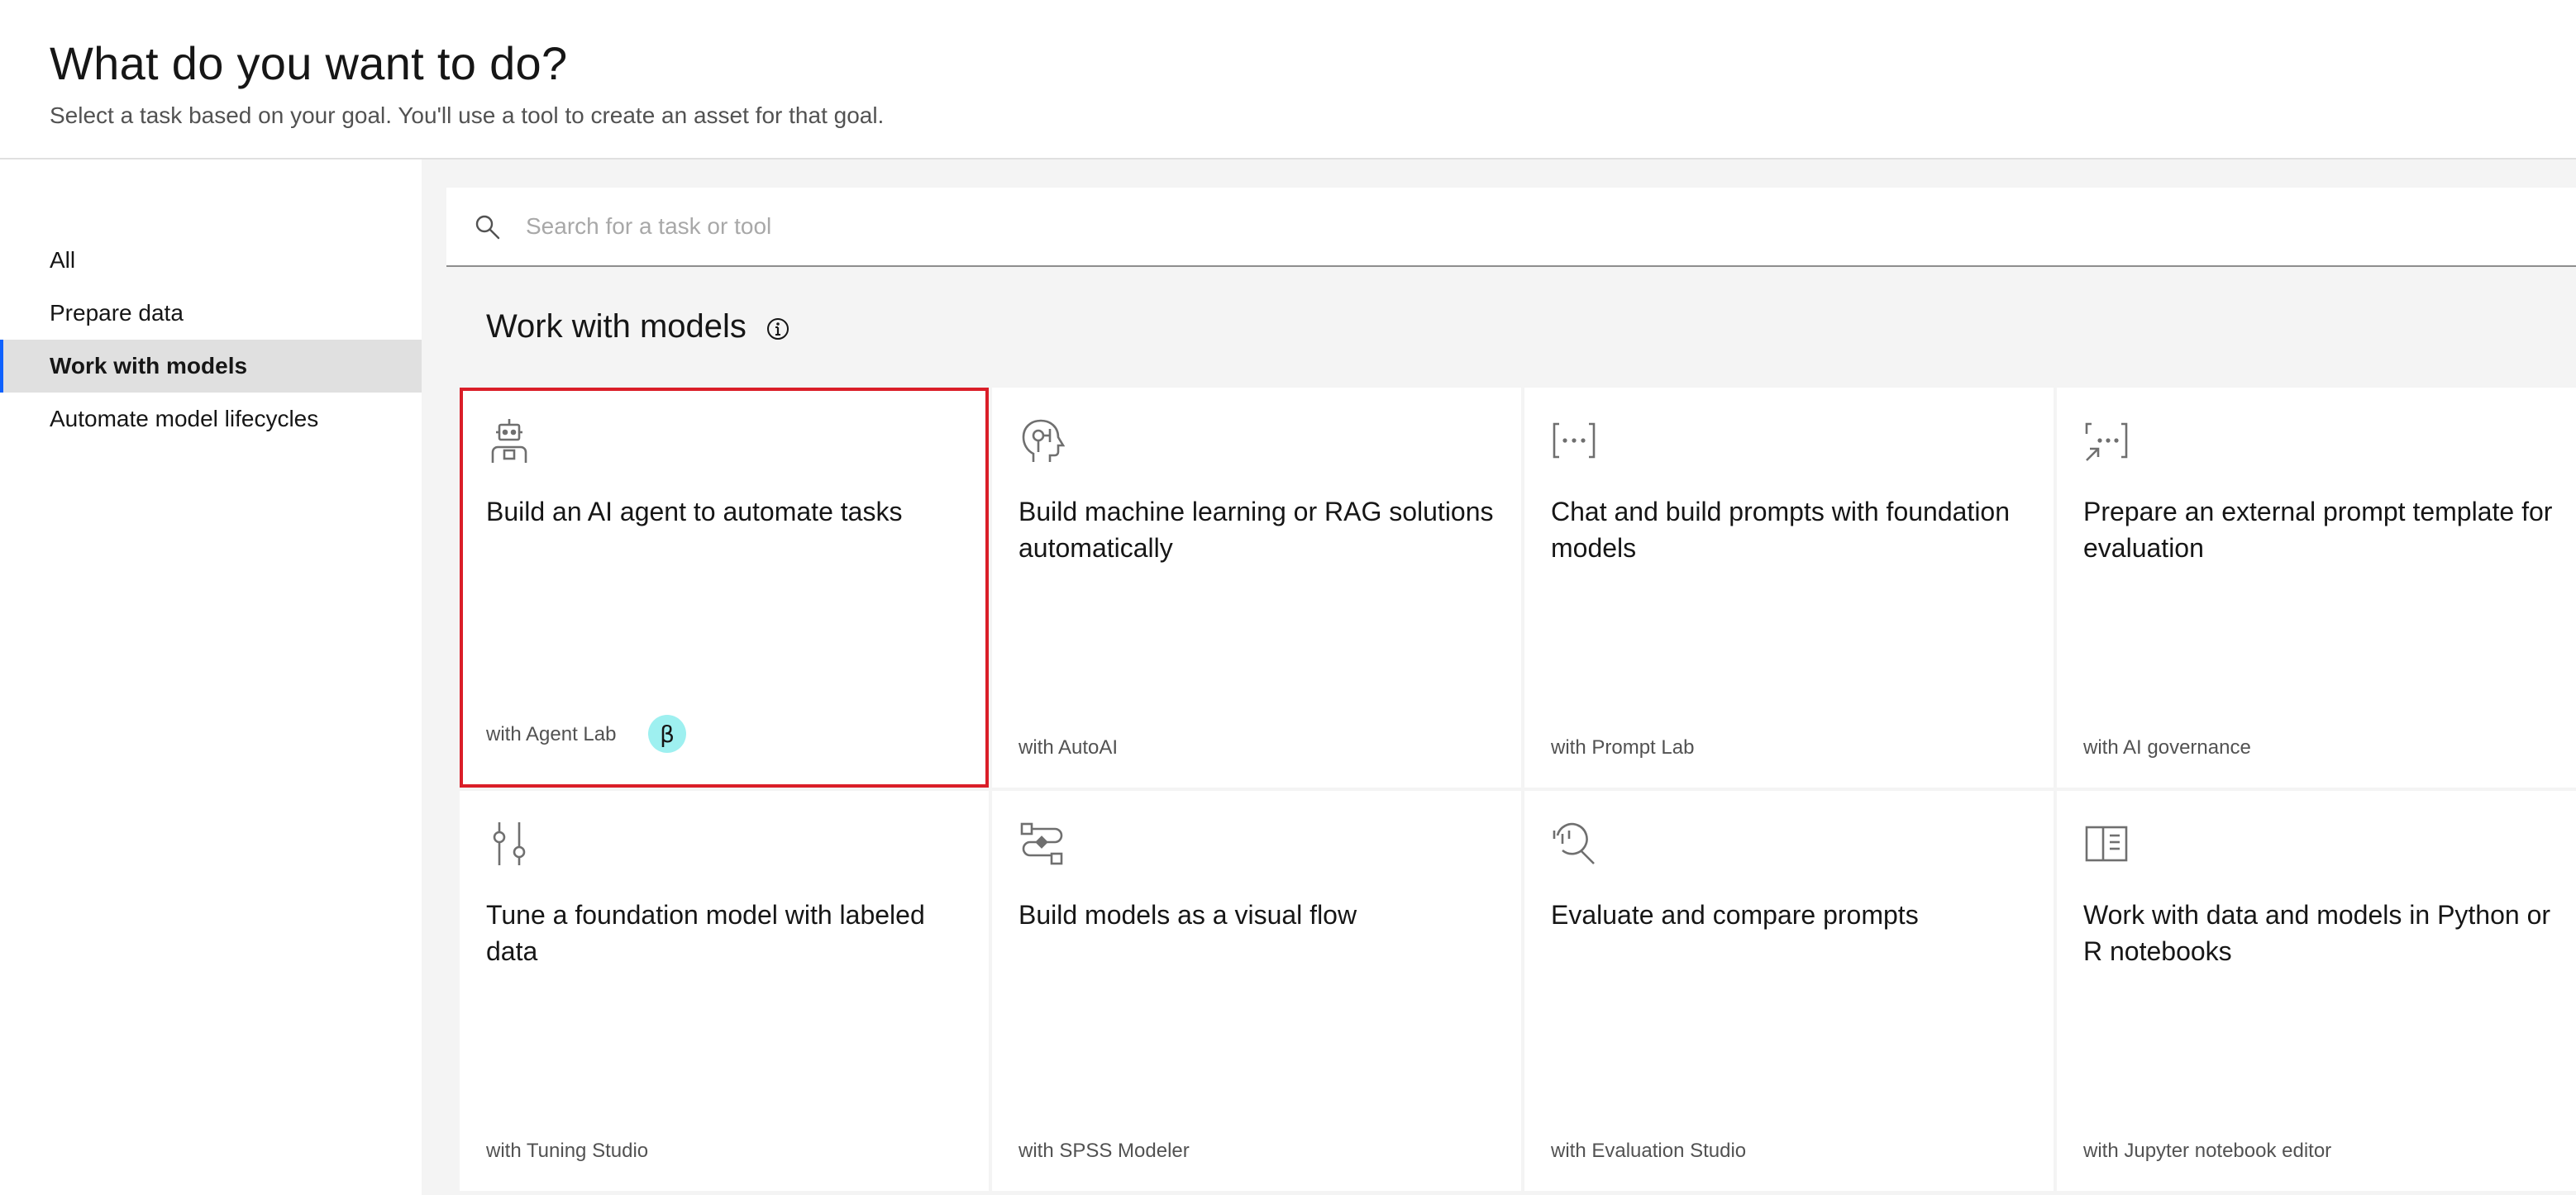 This screenshot has height=1195, width=2576. I want to click on card-tool-label: with Evaluation Studio, so click(1649, 1151).